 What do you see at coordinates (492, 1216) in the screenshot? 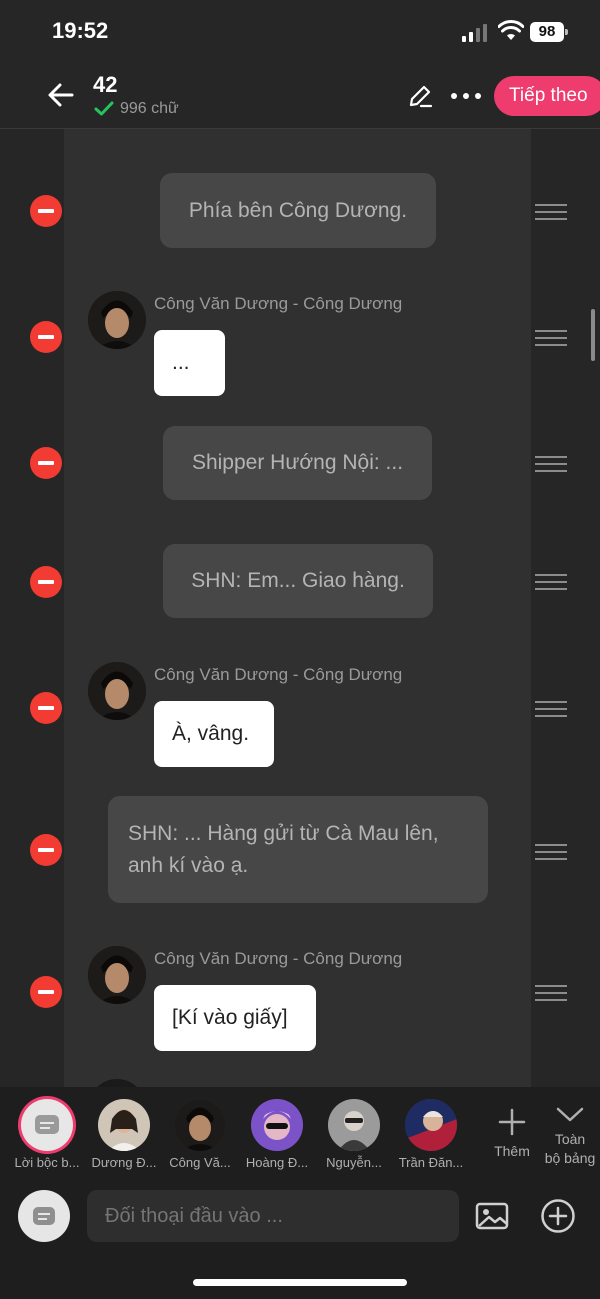
I see `image-icon` at bounding box center [492, 1216].